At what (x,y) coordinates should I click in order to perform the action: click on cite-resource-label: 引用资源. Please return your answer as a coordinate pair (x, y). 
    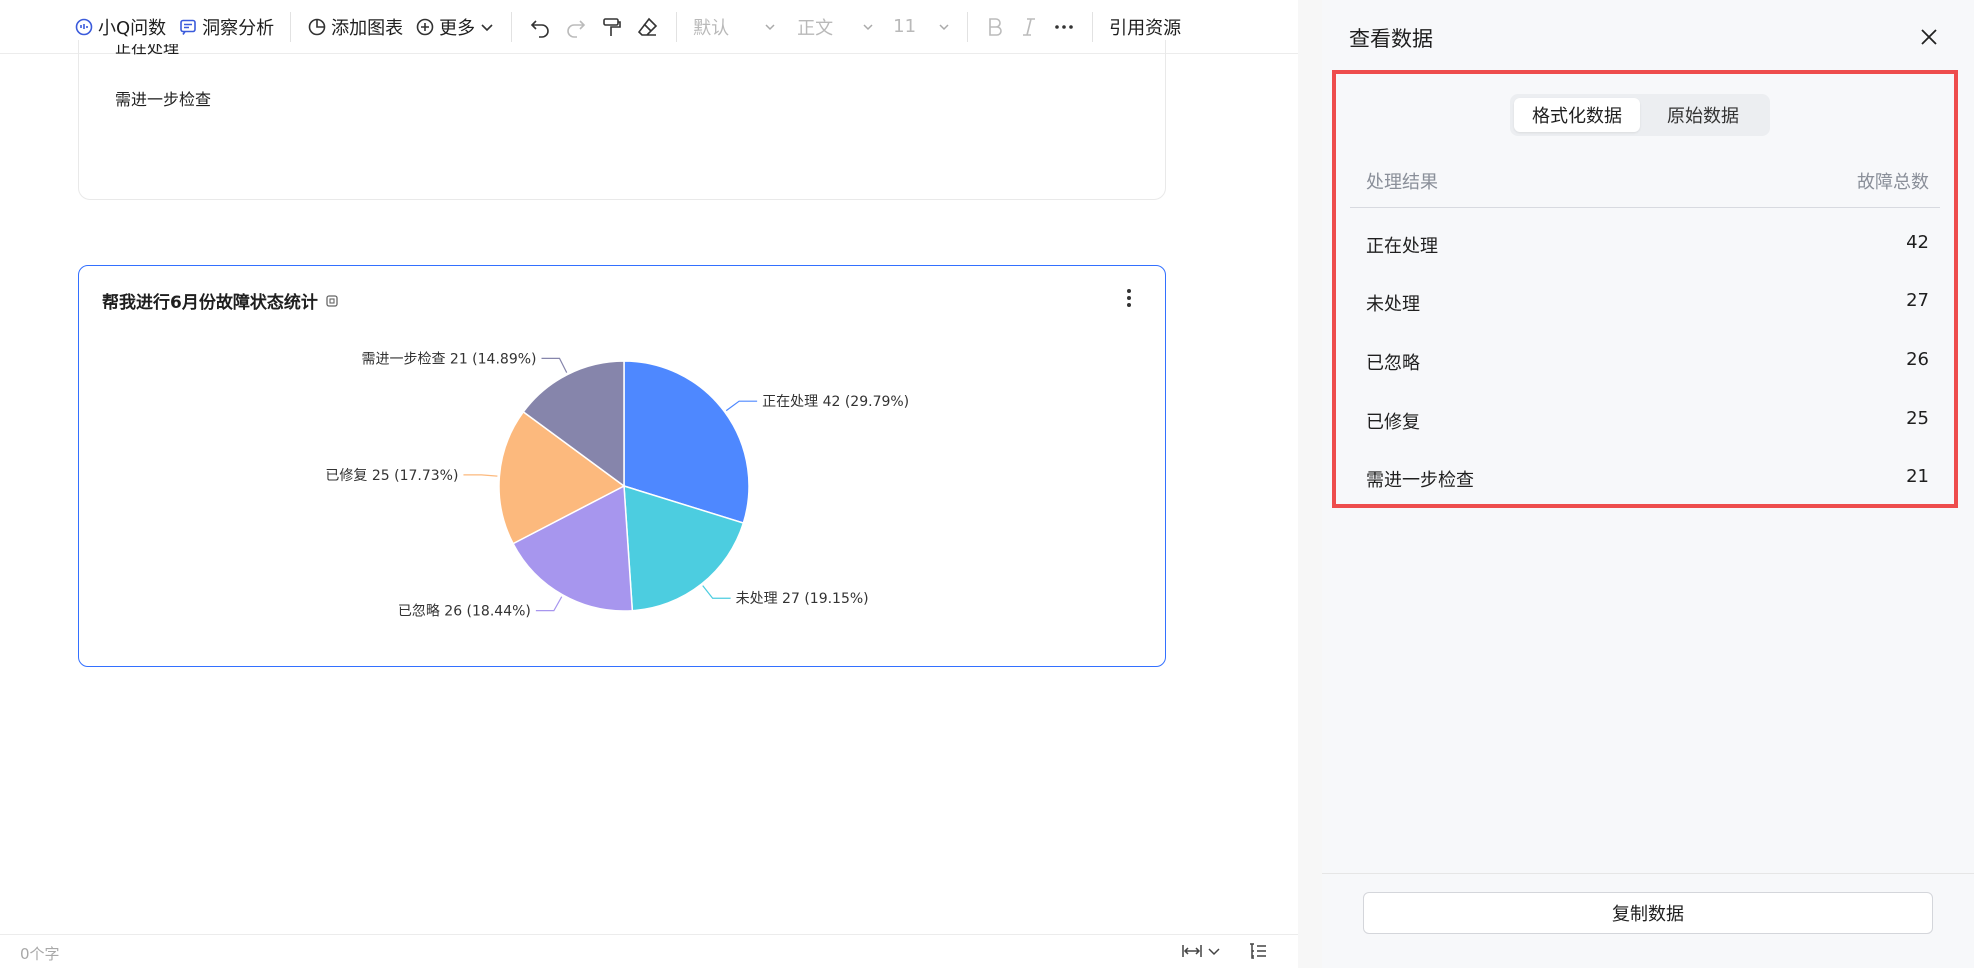
    Looking at the image, I should click on (1145, 28).